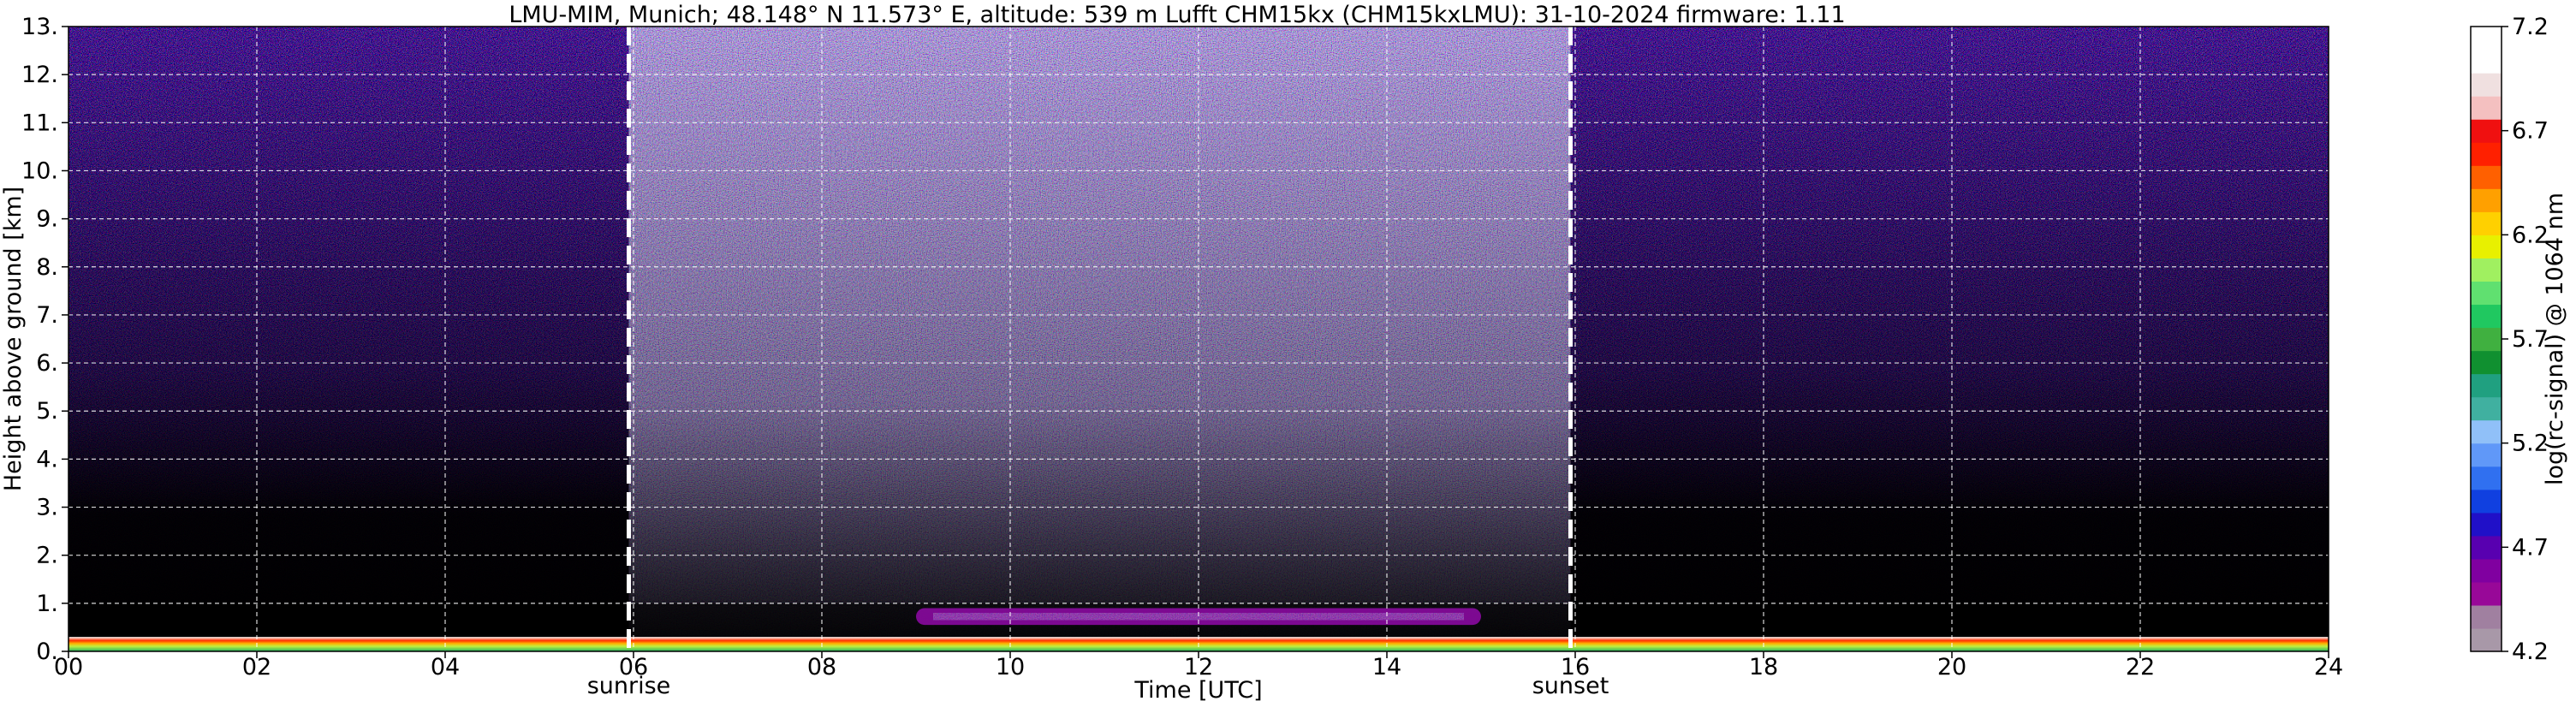 Image resolution: width=2576 pixels, height=707 pixels. What do you see at coordinates (47, 219) in the screenshot?
I see `y-tick-label: 9.` at bounding box center [47, 219].